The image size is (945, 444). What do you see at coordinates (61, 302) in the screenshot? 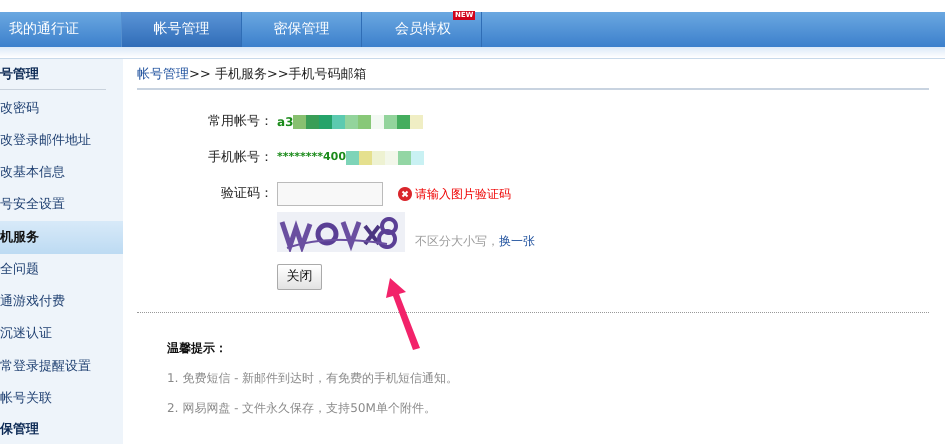
I see `sidebar-item: 通游戏付费` at bounding box center [61, 302].